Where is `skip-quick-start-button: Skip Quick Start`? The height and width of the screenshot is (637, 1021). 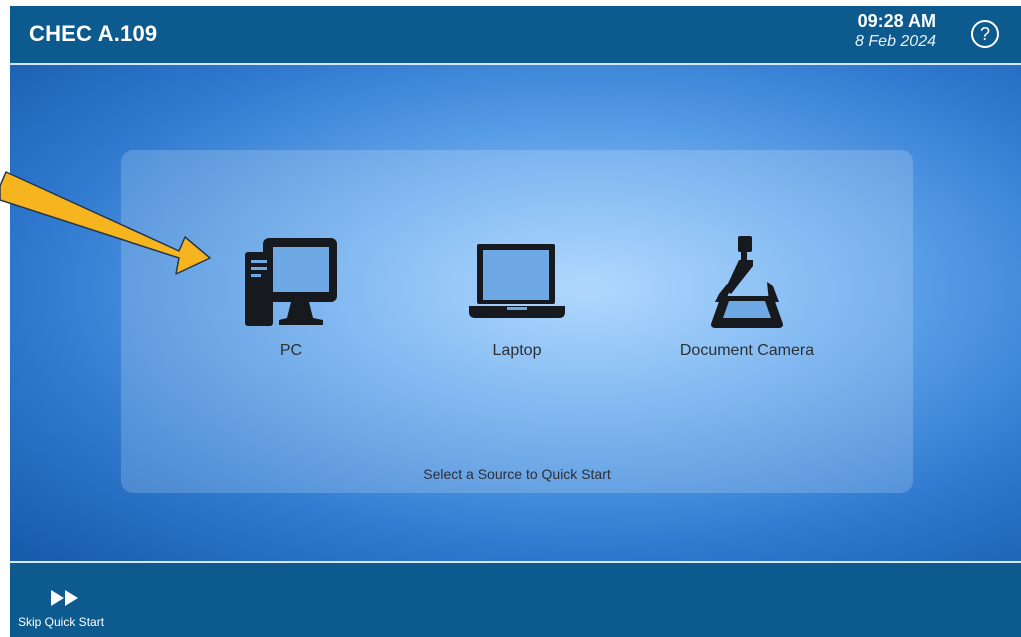 skip-quick-start-button: Skip Quick Start is located at coordinates (61, 609).